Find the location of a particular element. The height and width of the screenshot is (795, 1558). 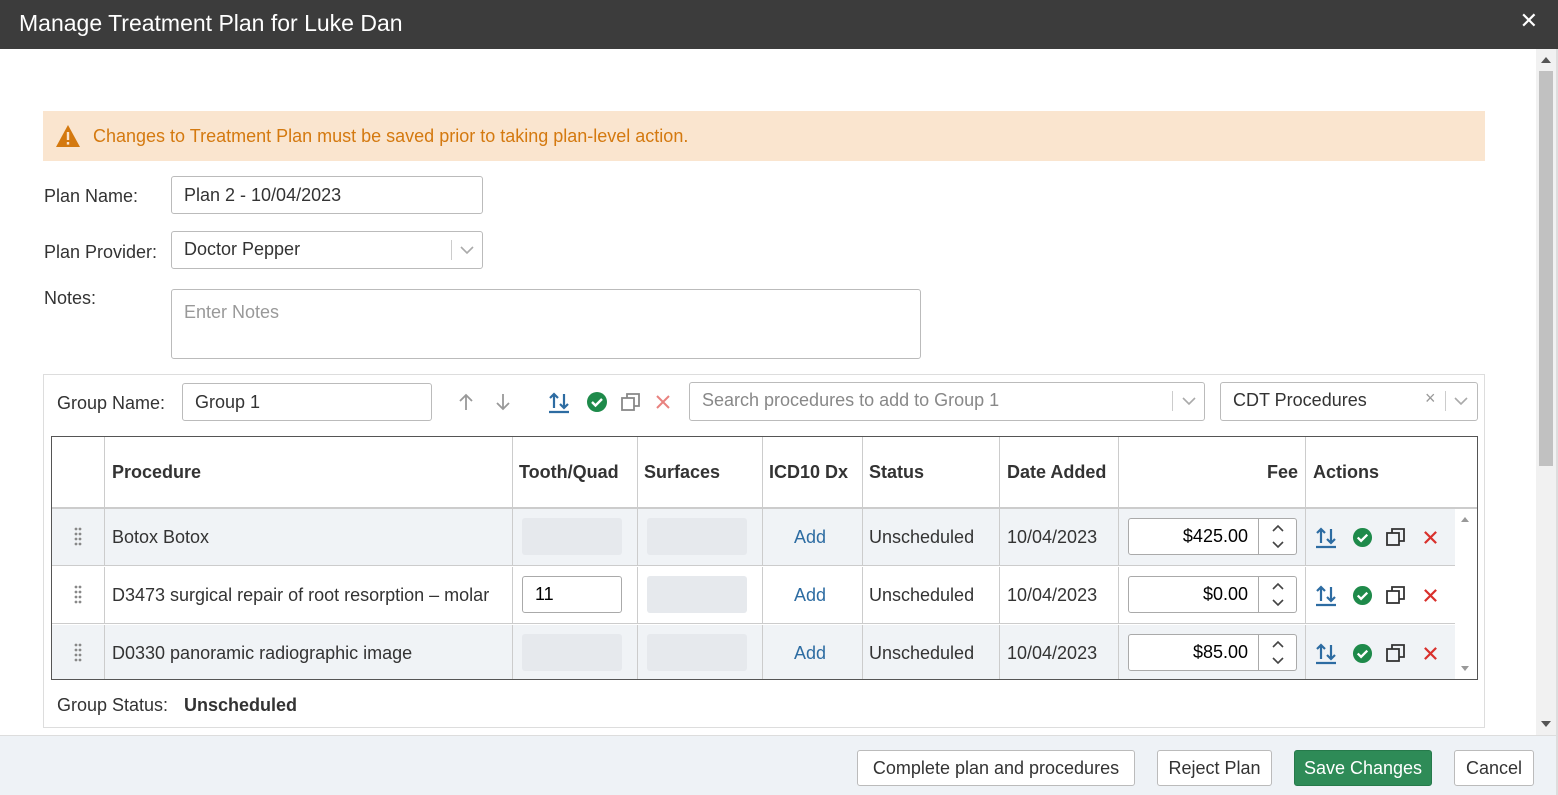

procedure-column-header: Procedure is located at coordinates (309, 472).